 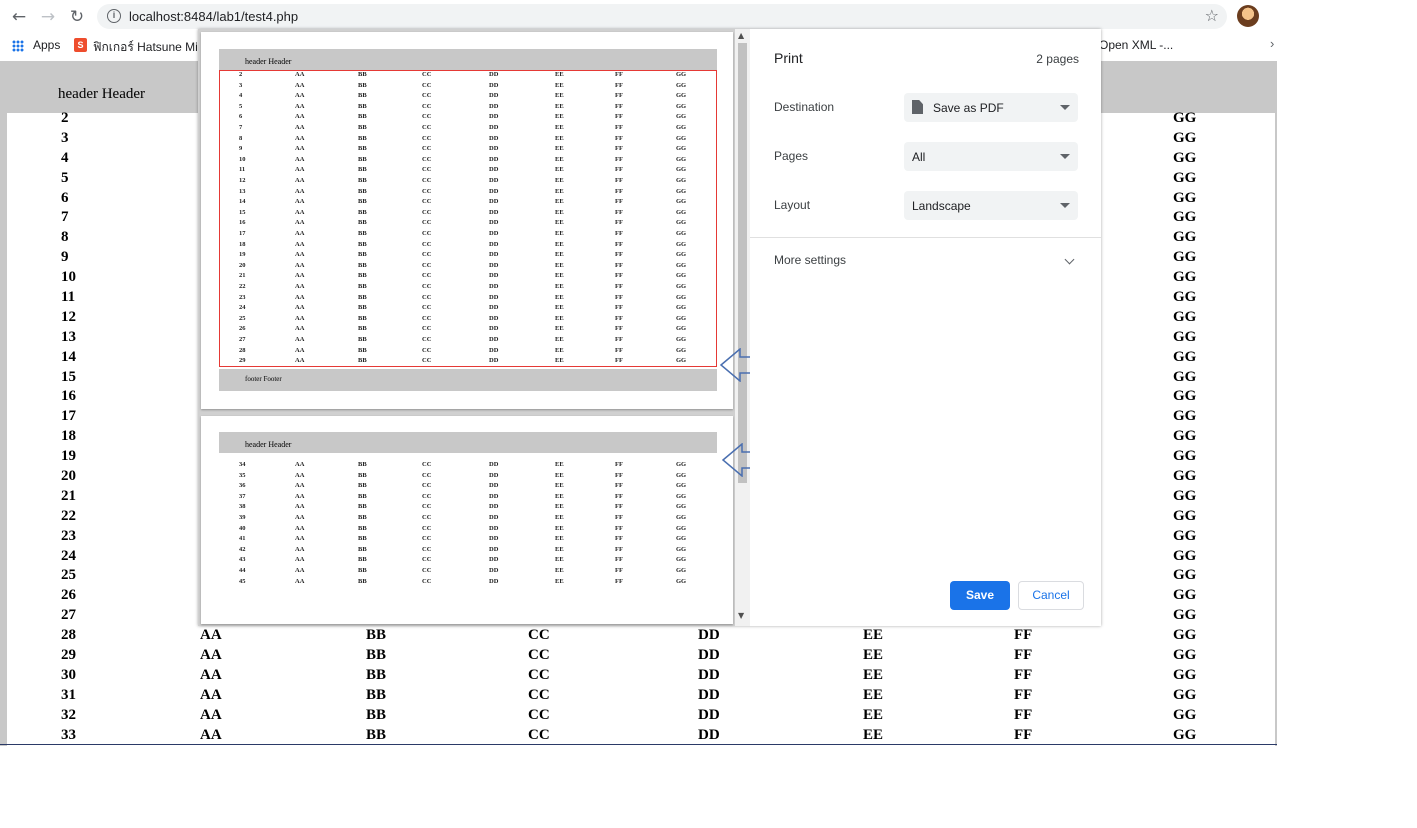 I want to click on scroll-up-icon: ▲, so click(x=741, y=35).